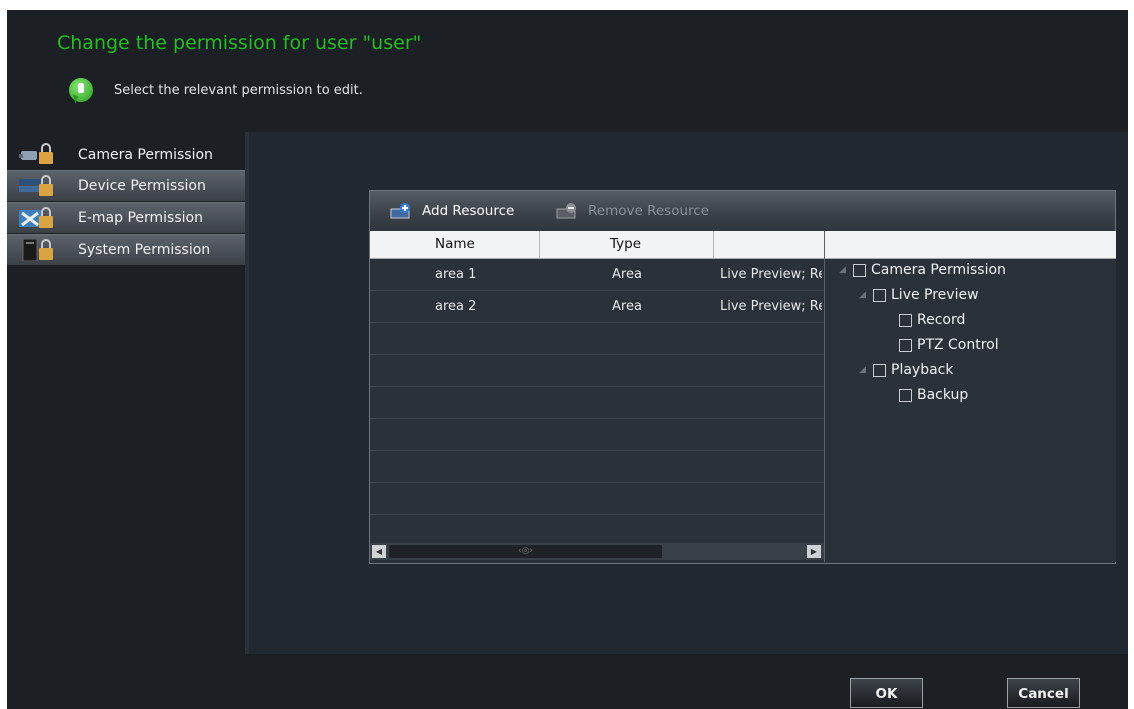 The width and height of the screenshot is (1134, 709). Describe the element at coordinates (814, 551) in the screenshot. I see `scroll-right-arrow-icon: ▶` at that location.